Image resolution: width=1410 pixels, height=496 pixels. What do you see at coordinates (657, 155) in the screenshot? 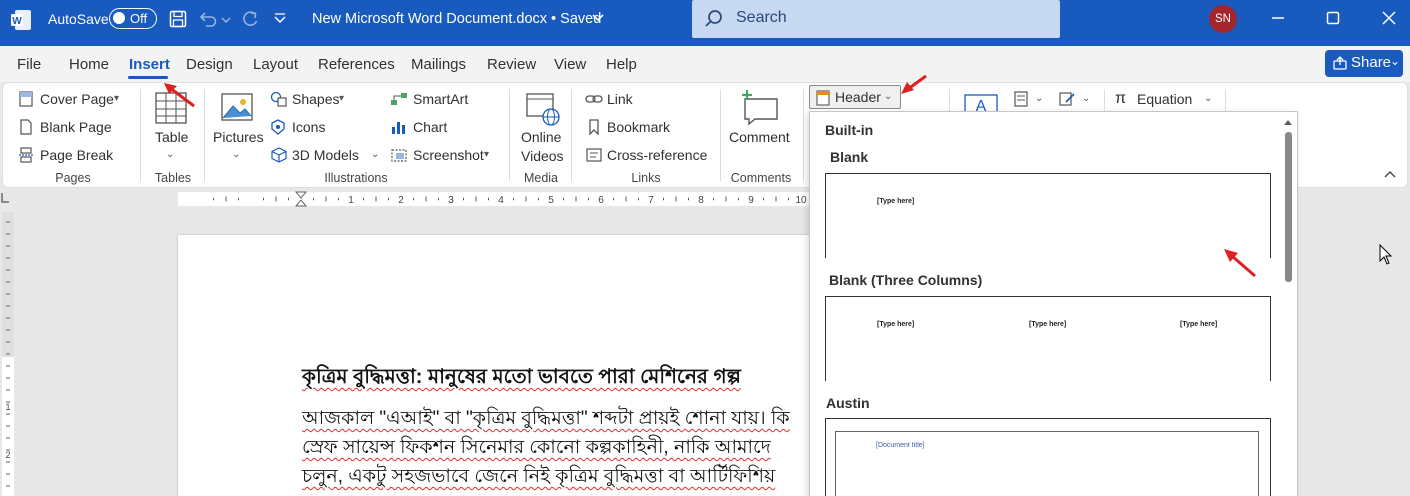
I see `cross-reference-button: Cross-reference` at bounding box center [657, 155].